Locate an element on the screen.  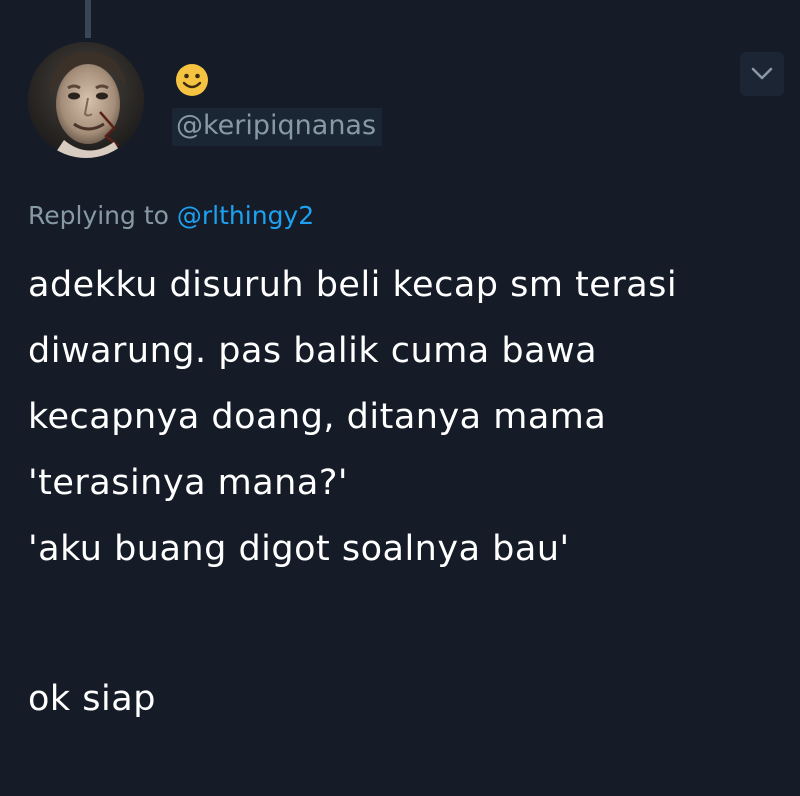
thread-connector-line is located at coordinates (88, 19).